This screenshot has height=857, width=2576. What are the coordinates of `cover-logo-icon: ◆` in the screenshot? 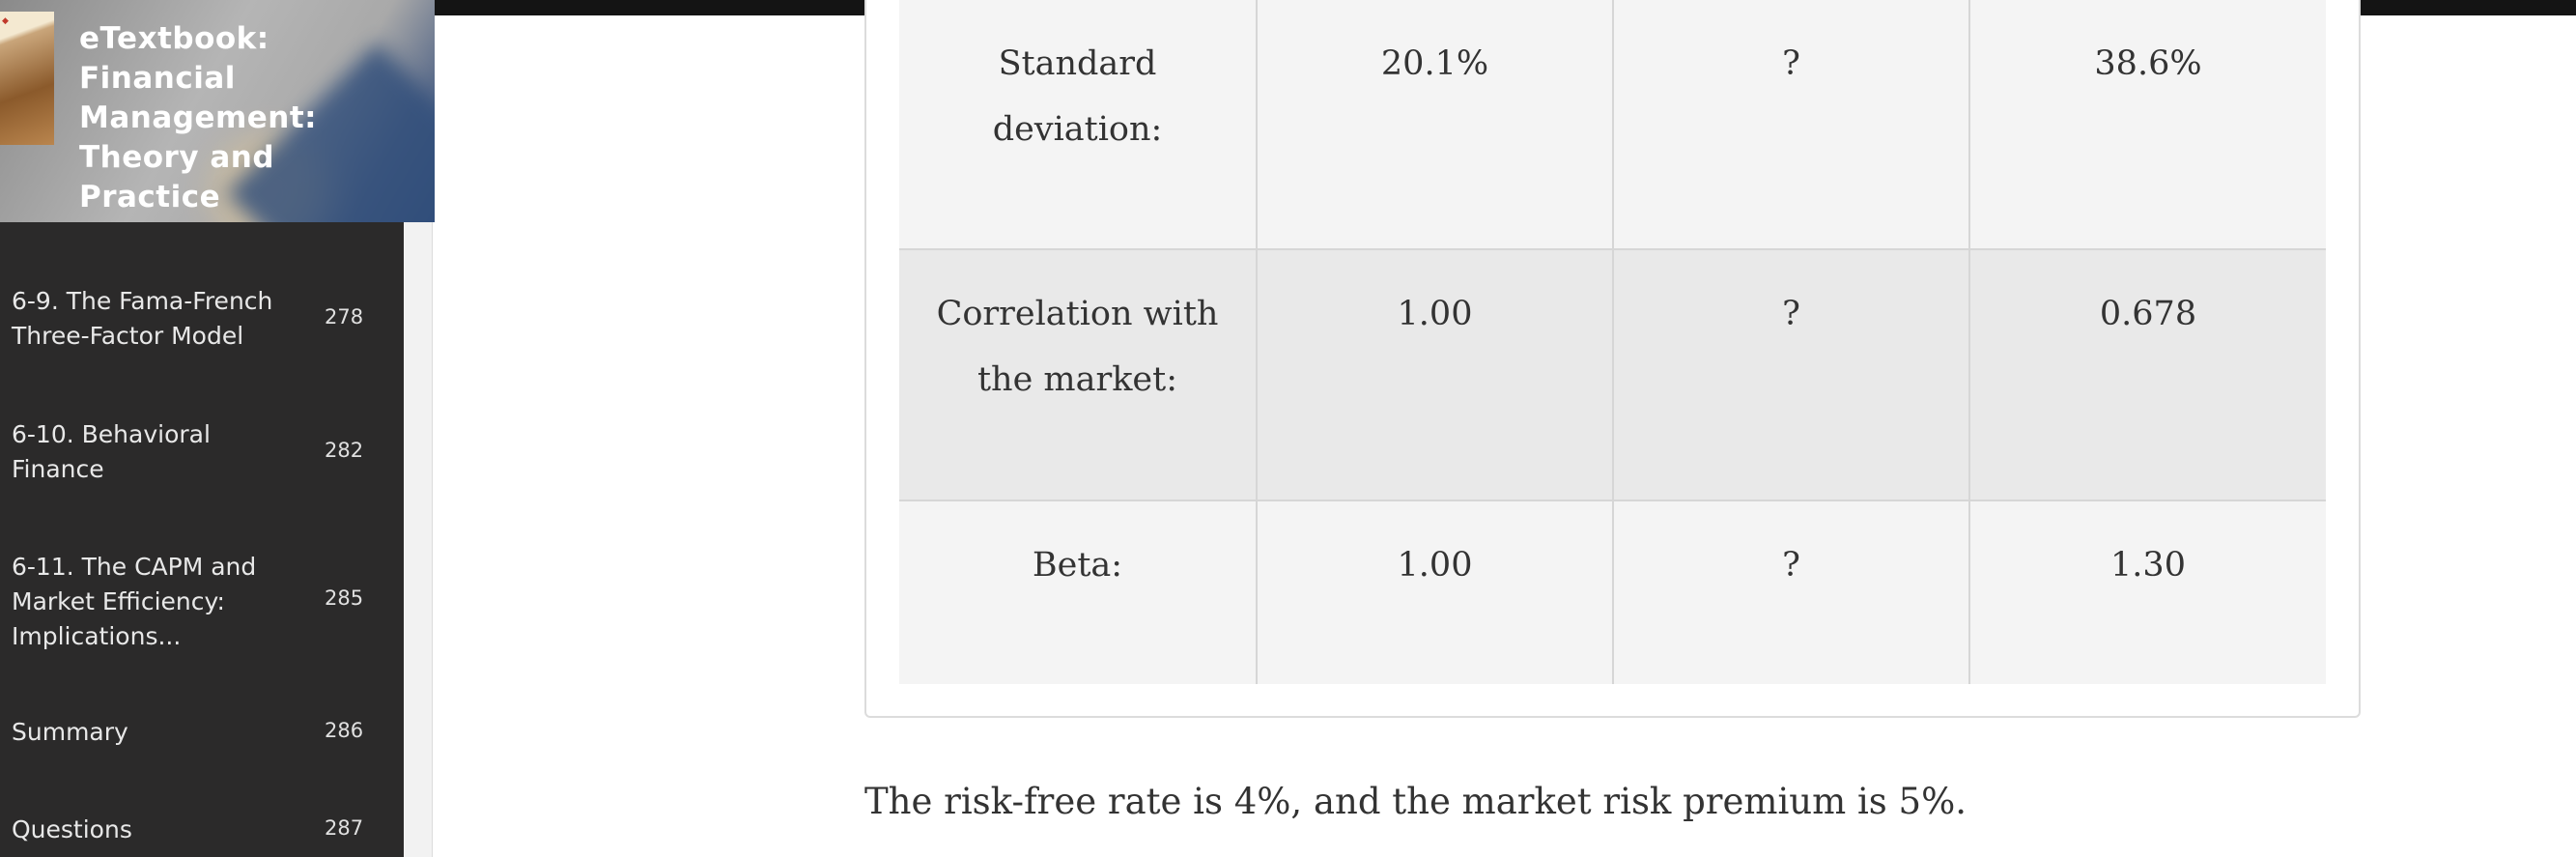 It's located at (5, 20).